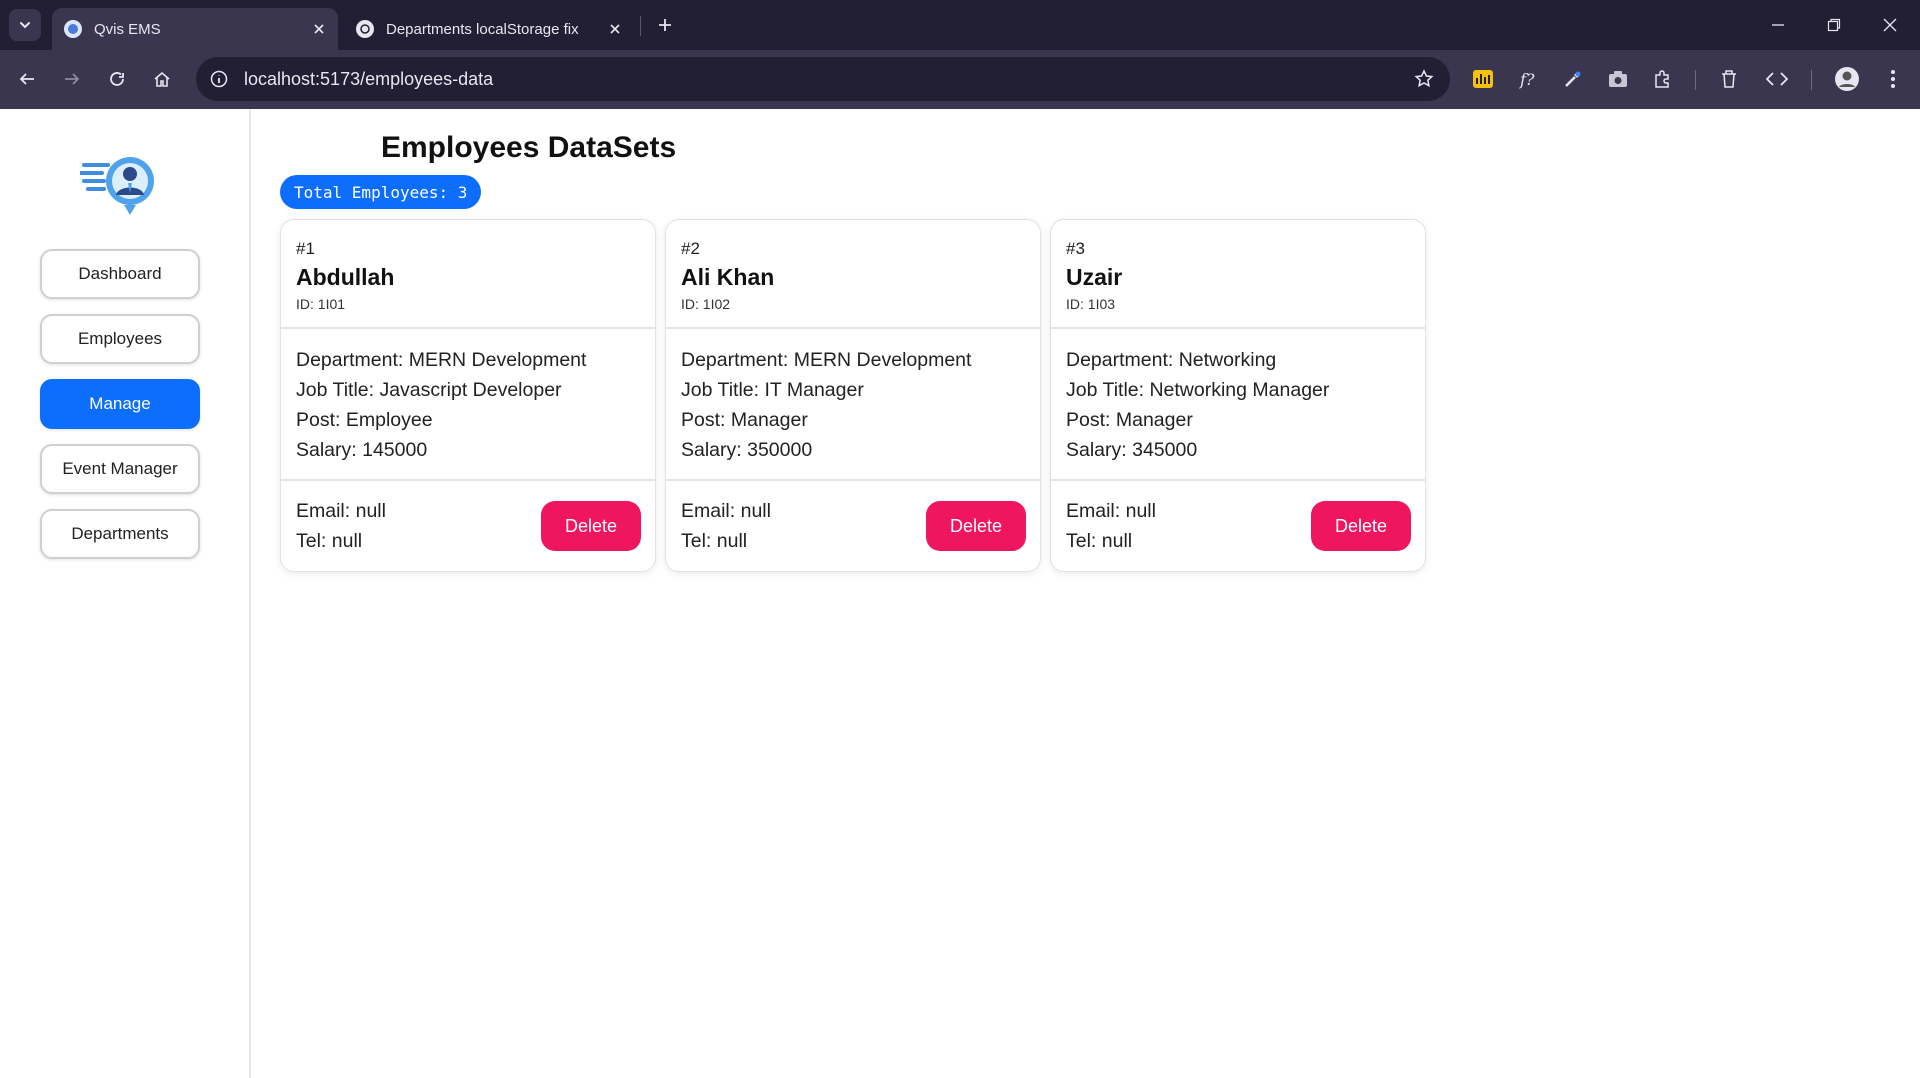 This screenshot has width=1920, height=1078. Describe the element at coordinates (823, 79) in the screenshot. I see `address-bar: localhost:5173/employees-data` at that location.